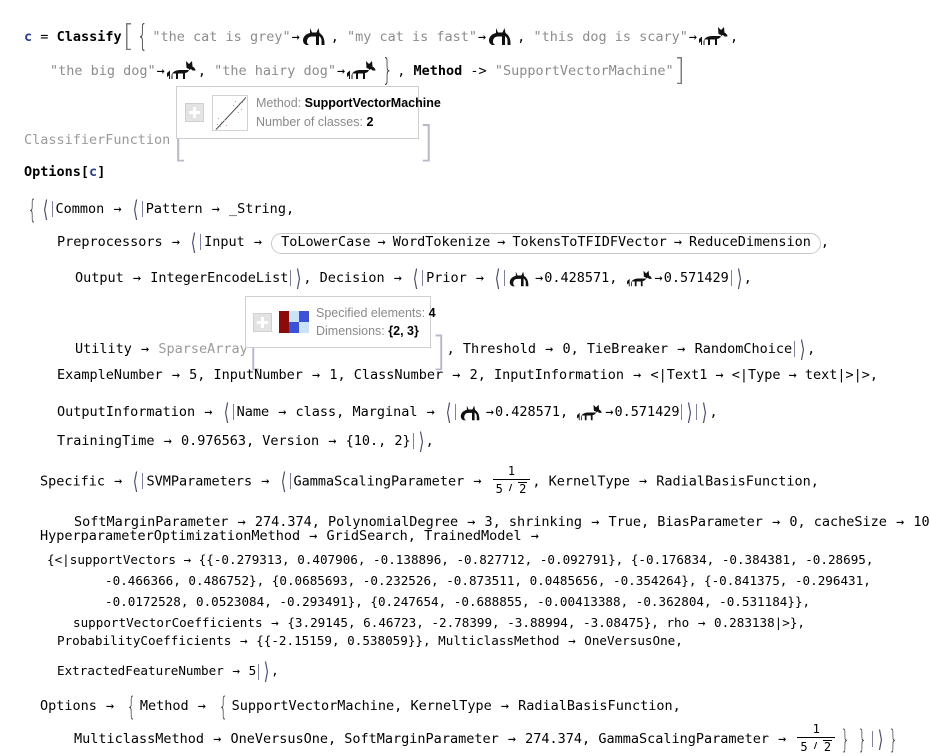 Image resolution: width=930 pixels, height=756 pixels. I want to click on value-threshold: 0, so click(566, 349).